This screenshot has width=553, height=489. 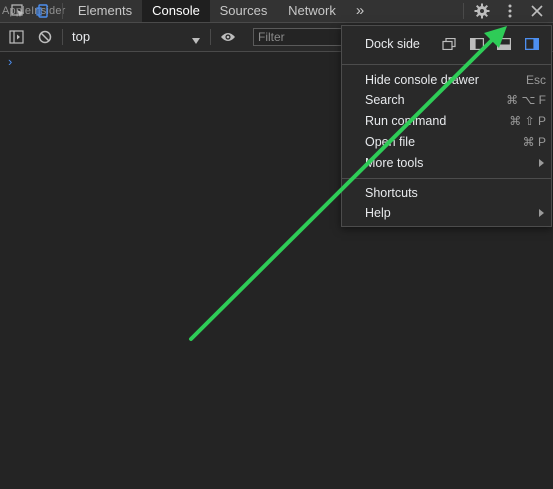 What do you see at coordinates (446, 142) in the screenshot?
I see `menu-item-open-file: Open file ⌘ P` at bounding box center [446, 142].